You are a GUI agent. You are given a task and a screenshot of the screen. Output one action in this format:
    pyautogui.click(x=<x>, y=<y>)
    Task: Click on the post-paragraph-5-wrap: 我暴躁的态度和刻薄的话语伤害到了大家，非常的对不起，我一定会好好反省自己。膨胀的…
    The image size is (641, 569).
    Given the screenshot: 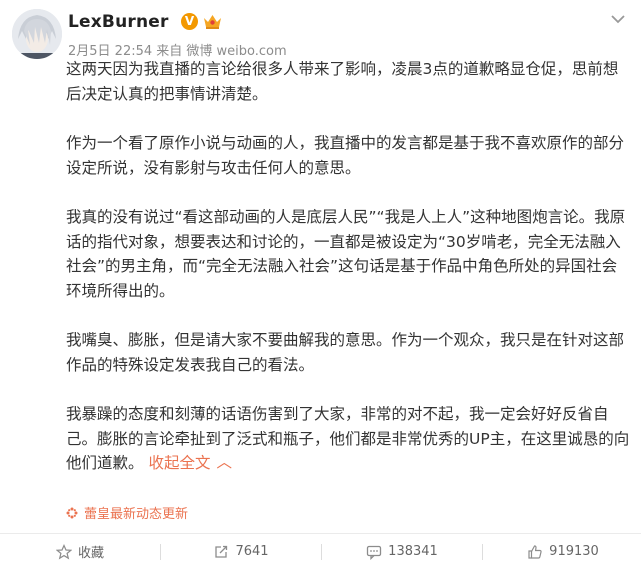 What is the action you would take?
    pyautogui.click(x=349, y=439)
    